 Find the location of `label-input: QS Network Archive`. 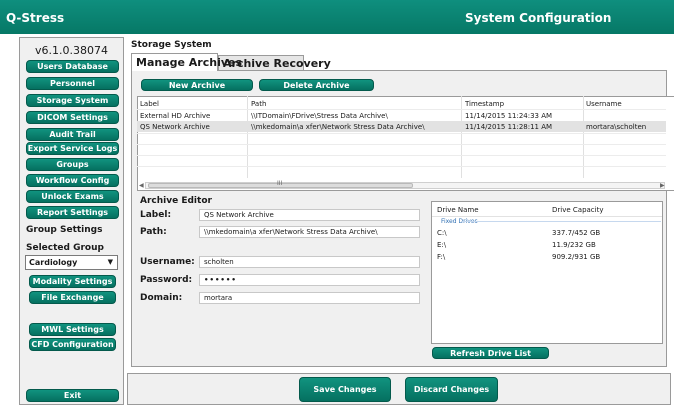

label-input: QS Network Archive is located at coordinates (309, 215).